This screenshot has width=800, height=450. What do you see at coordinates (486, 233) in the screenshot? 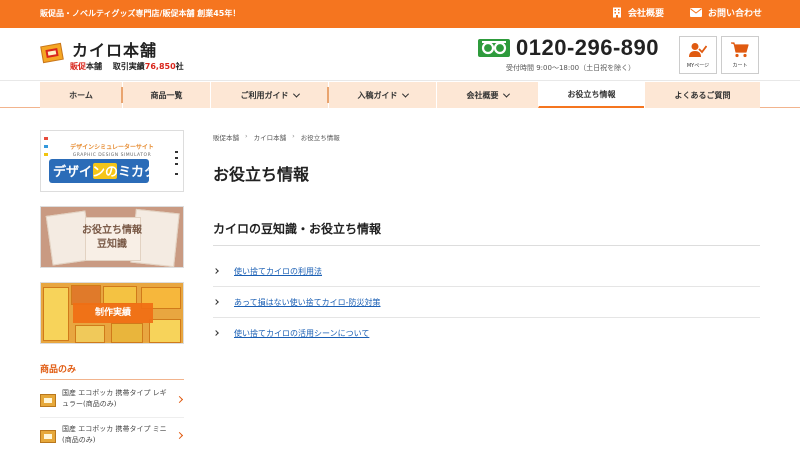
I see `section-title: カイロの豆知識・お役立ち情報` at bounding box center [486, 233].